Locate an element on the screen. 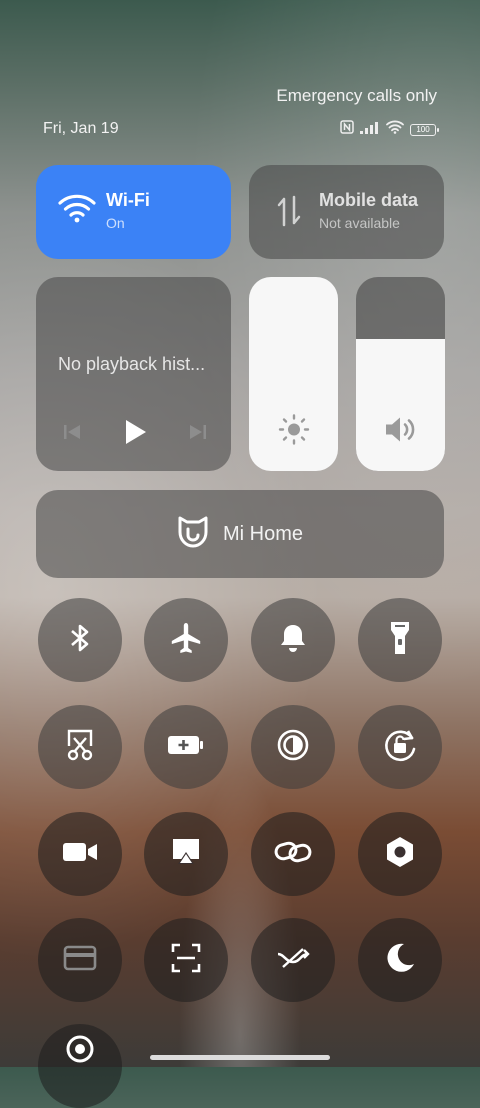 The image size is (480, 1108). volume-level-fill is located at coordinates (400, 405).